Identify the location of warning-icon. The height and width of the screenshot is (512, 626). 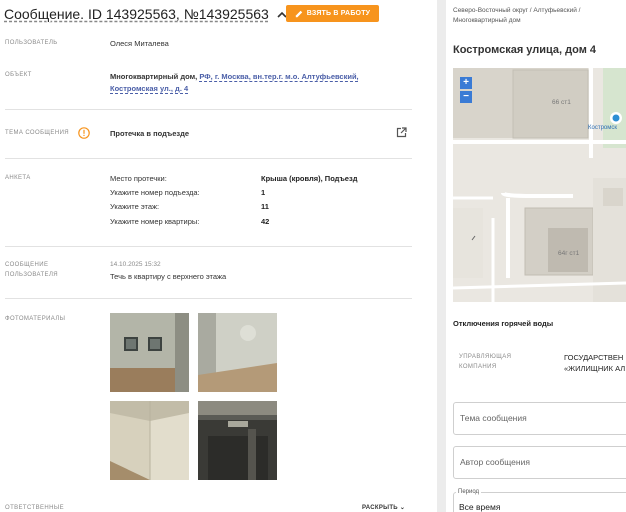
(84, 133).